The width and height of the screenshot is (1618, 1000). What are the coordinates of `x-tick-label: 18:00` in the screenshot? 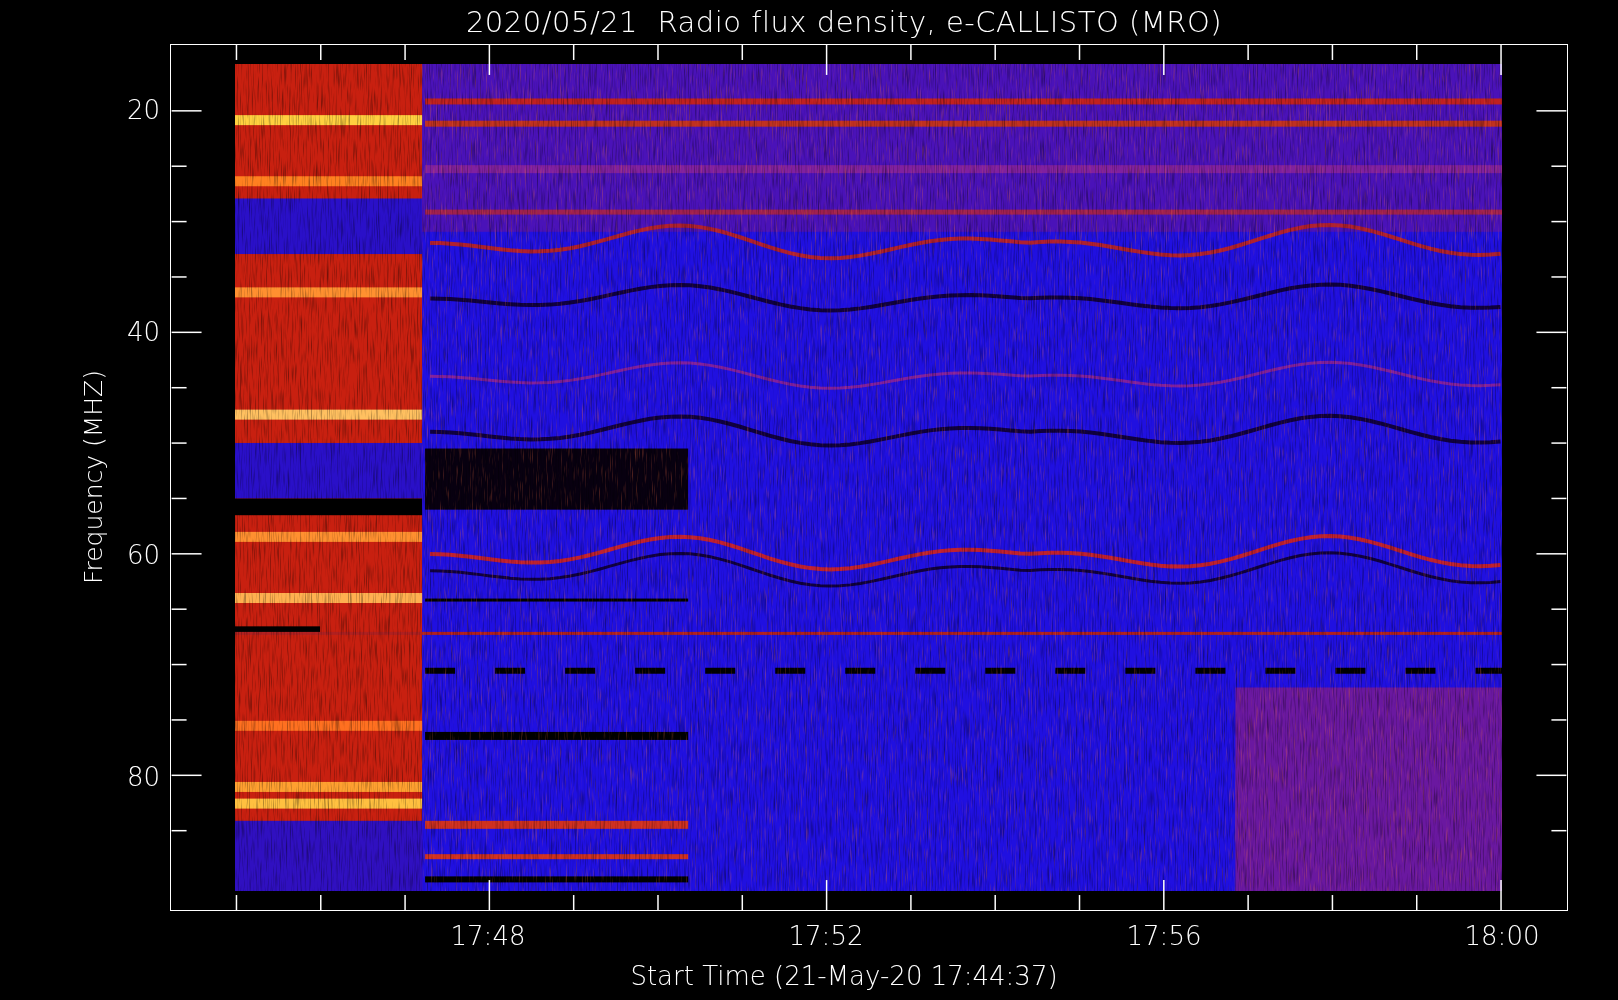 It's located at (1502, 936).